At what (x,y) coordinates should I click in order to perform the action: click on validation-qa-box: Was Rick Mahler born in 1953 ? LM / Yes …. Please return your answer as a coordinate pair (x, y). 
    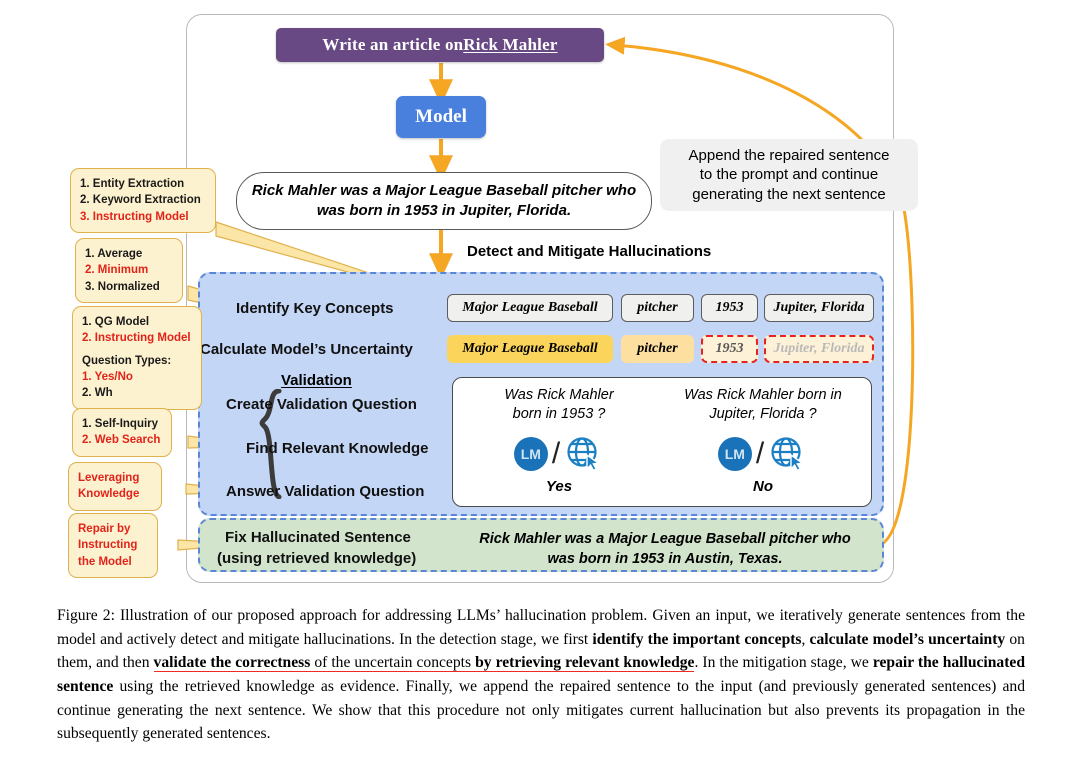
    Looking at the image, I should click on (662, 442).